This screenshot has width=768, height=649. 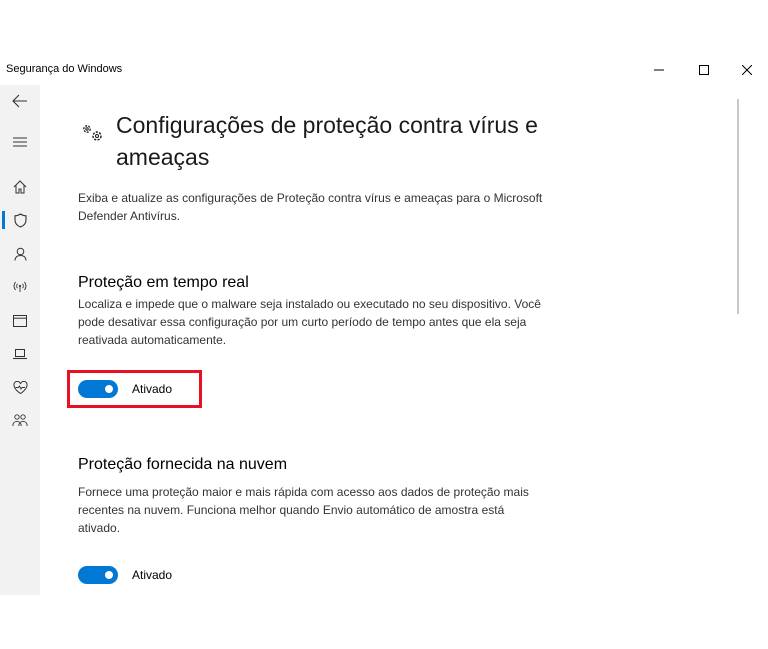 I want to click on close-icon, so click(x=747, y=70).